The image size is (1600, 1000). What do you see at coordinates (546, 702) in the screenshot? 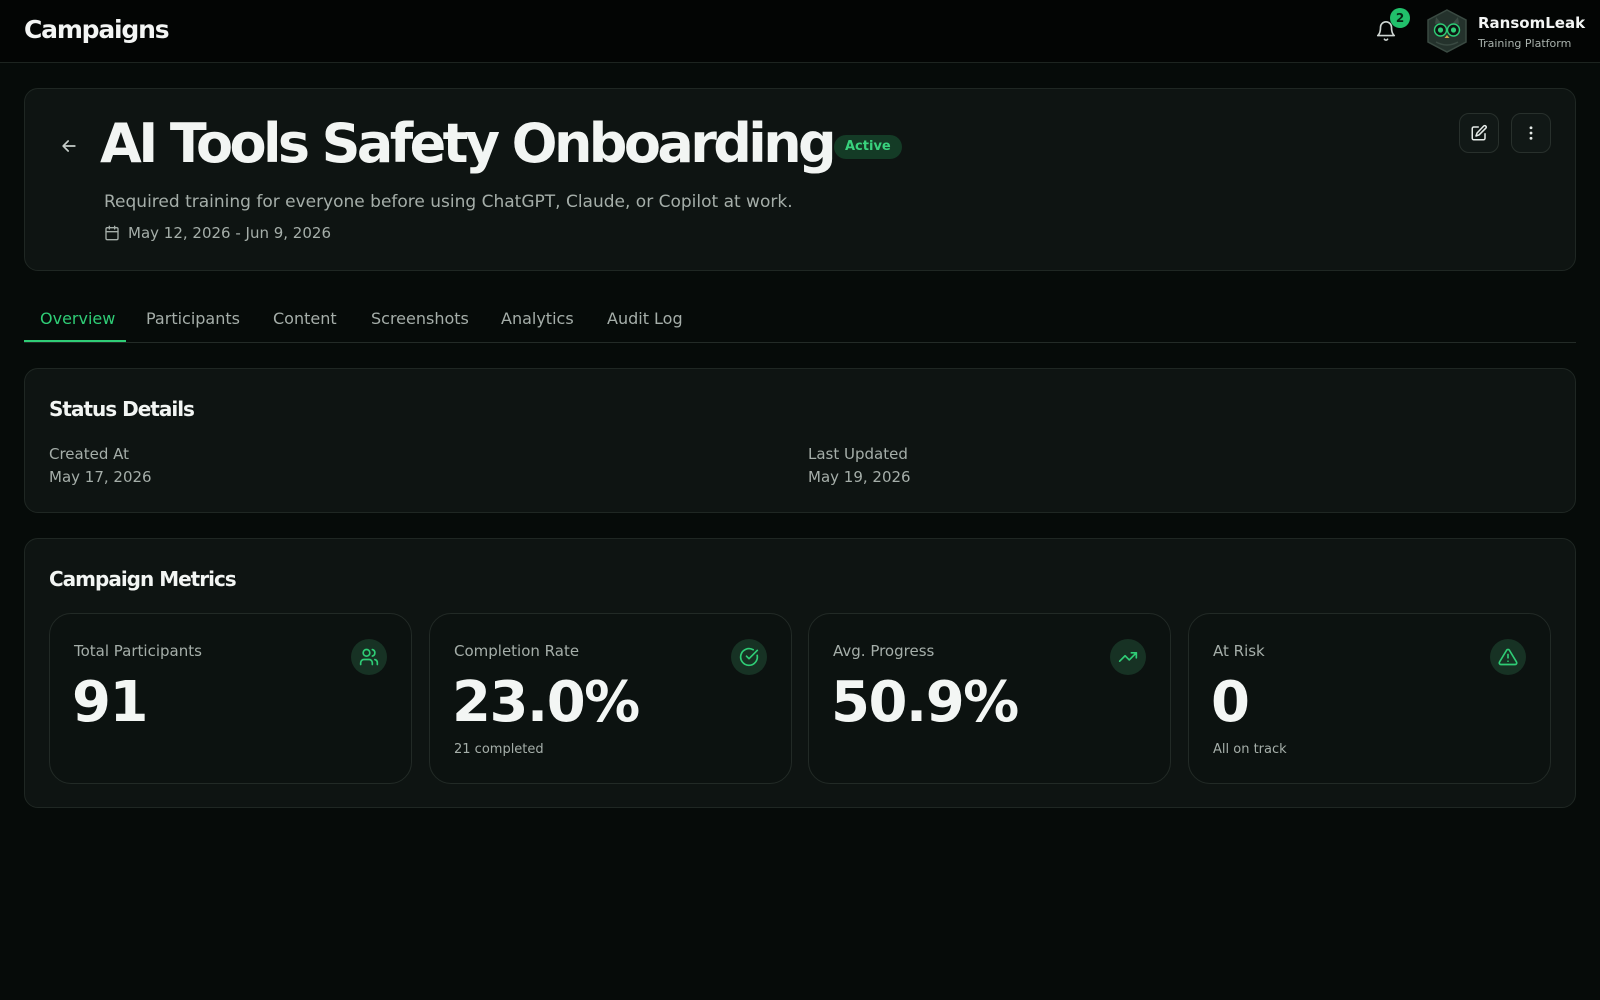
I see `metric-value: 23.0%` at bounding box center [546, 702].